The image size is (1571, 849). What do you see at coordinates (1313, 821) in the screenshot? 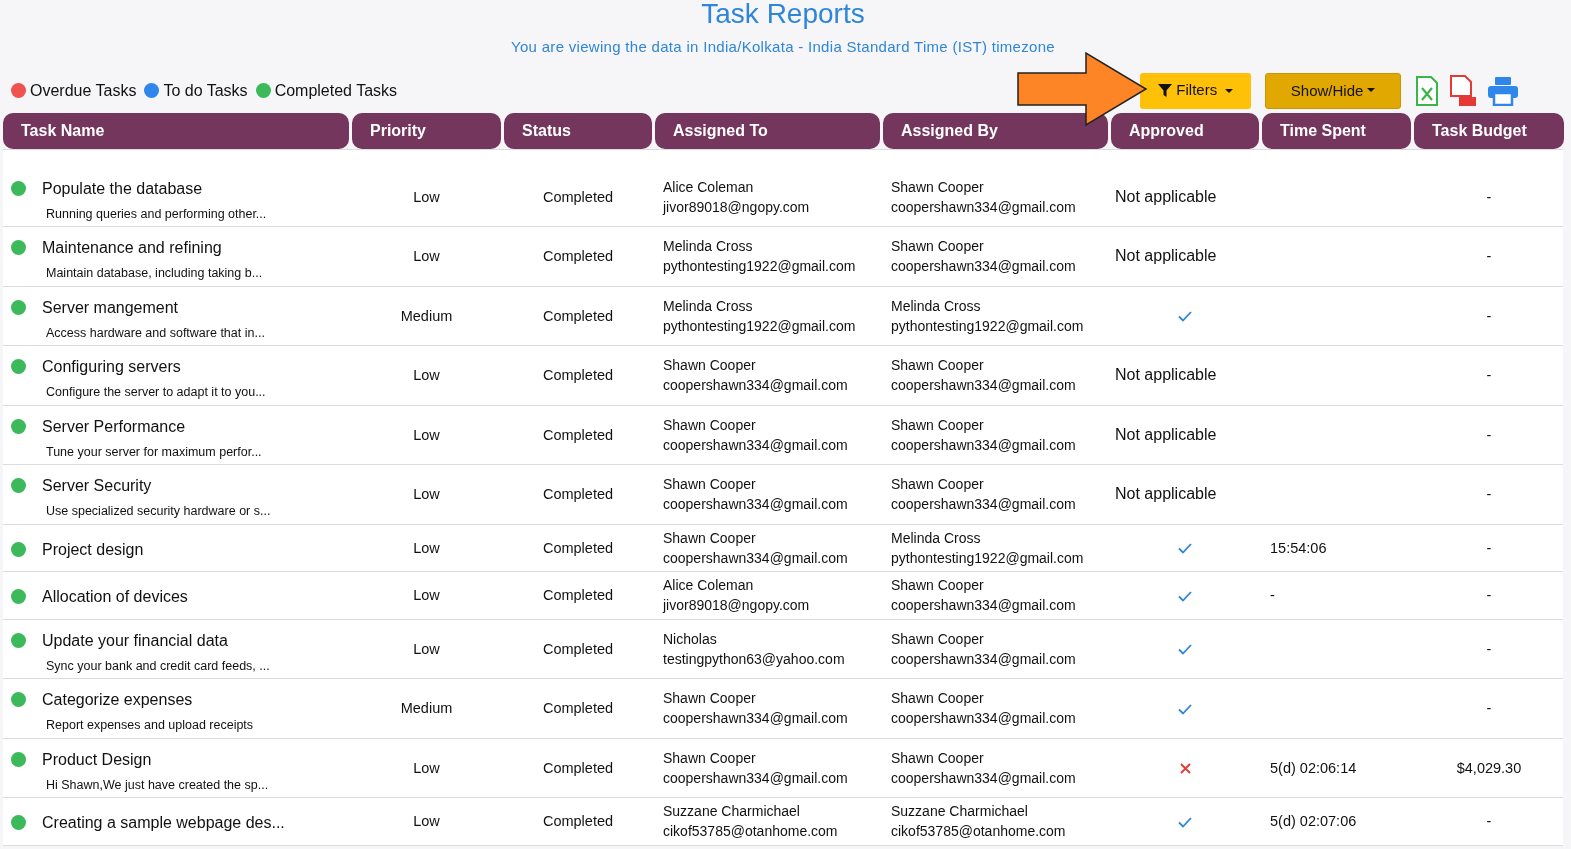
I see `time-spent-text: 5(d) 02:07:06` at bounding box center [1313, 821].